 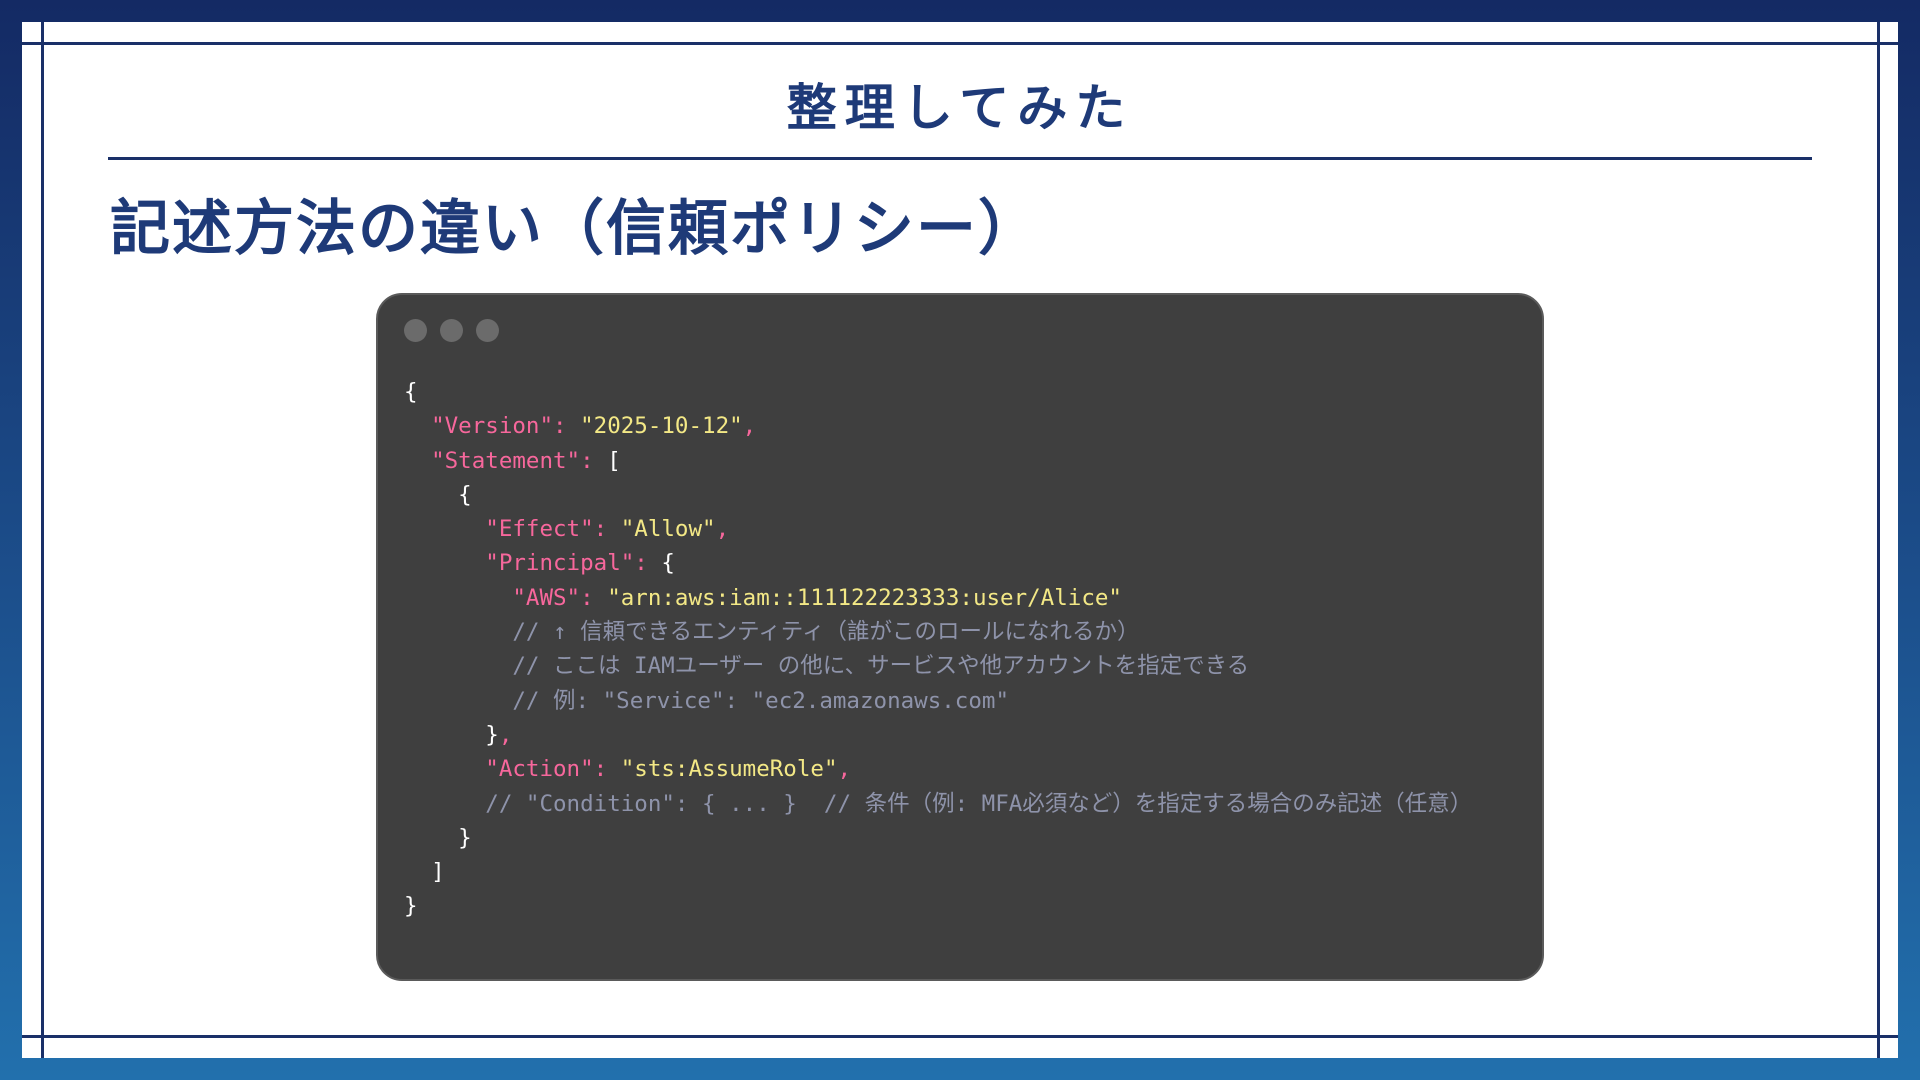 I want to click on code-comment: // 例: "Service": "ec2.amazonaws.com", so click(x=706, y=700).